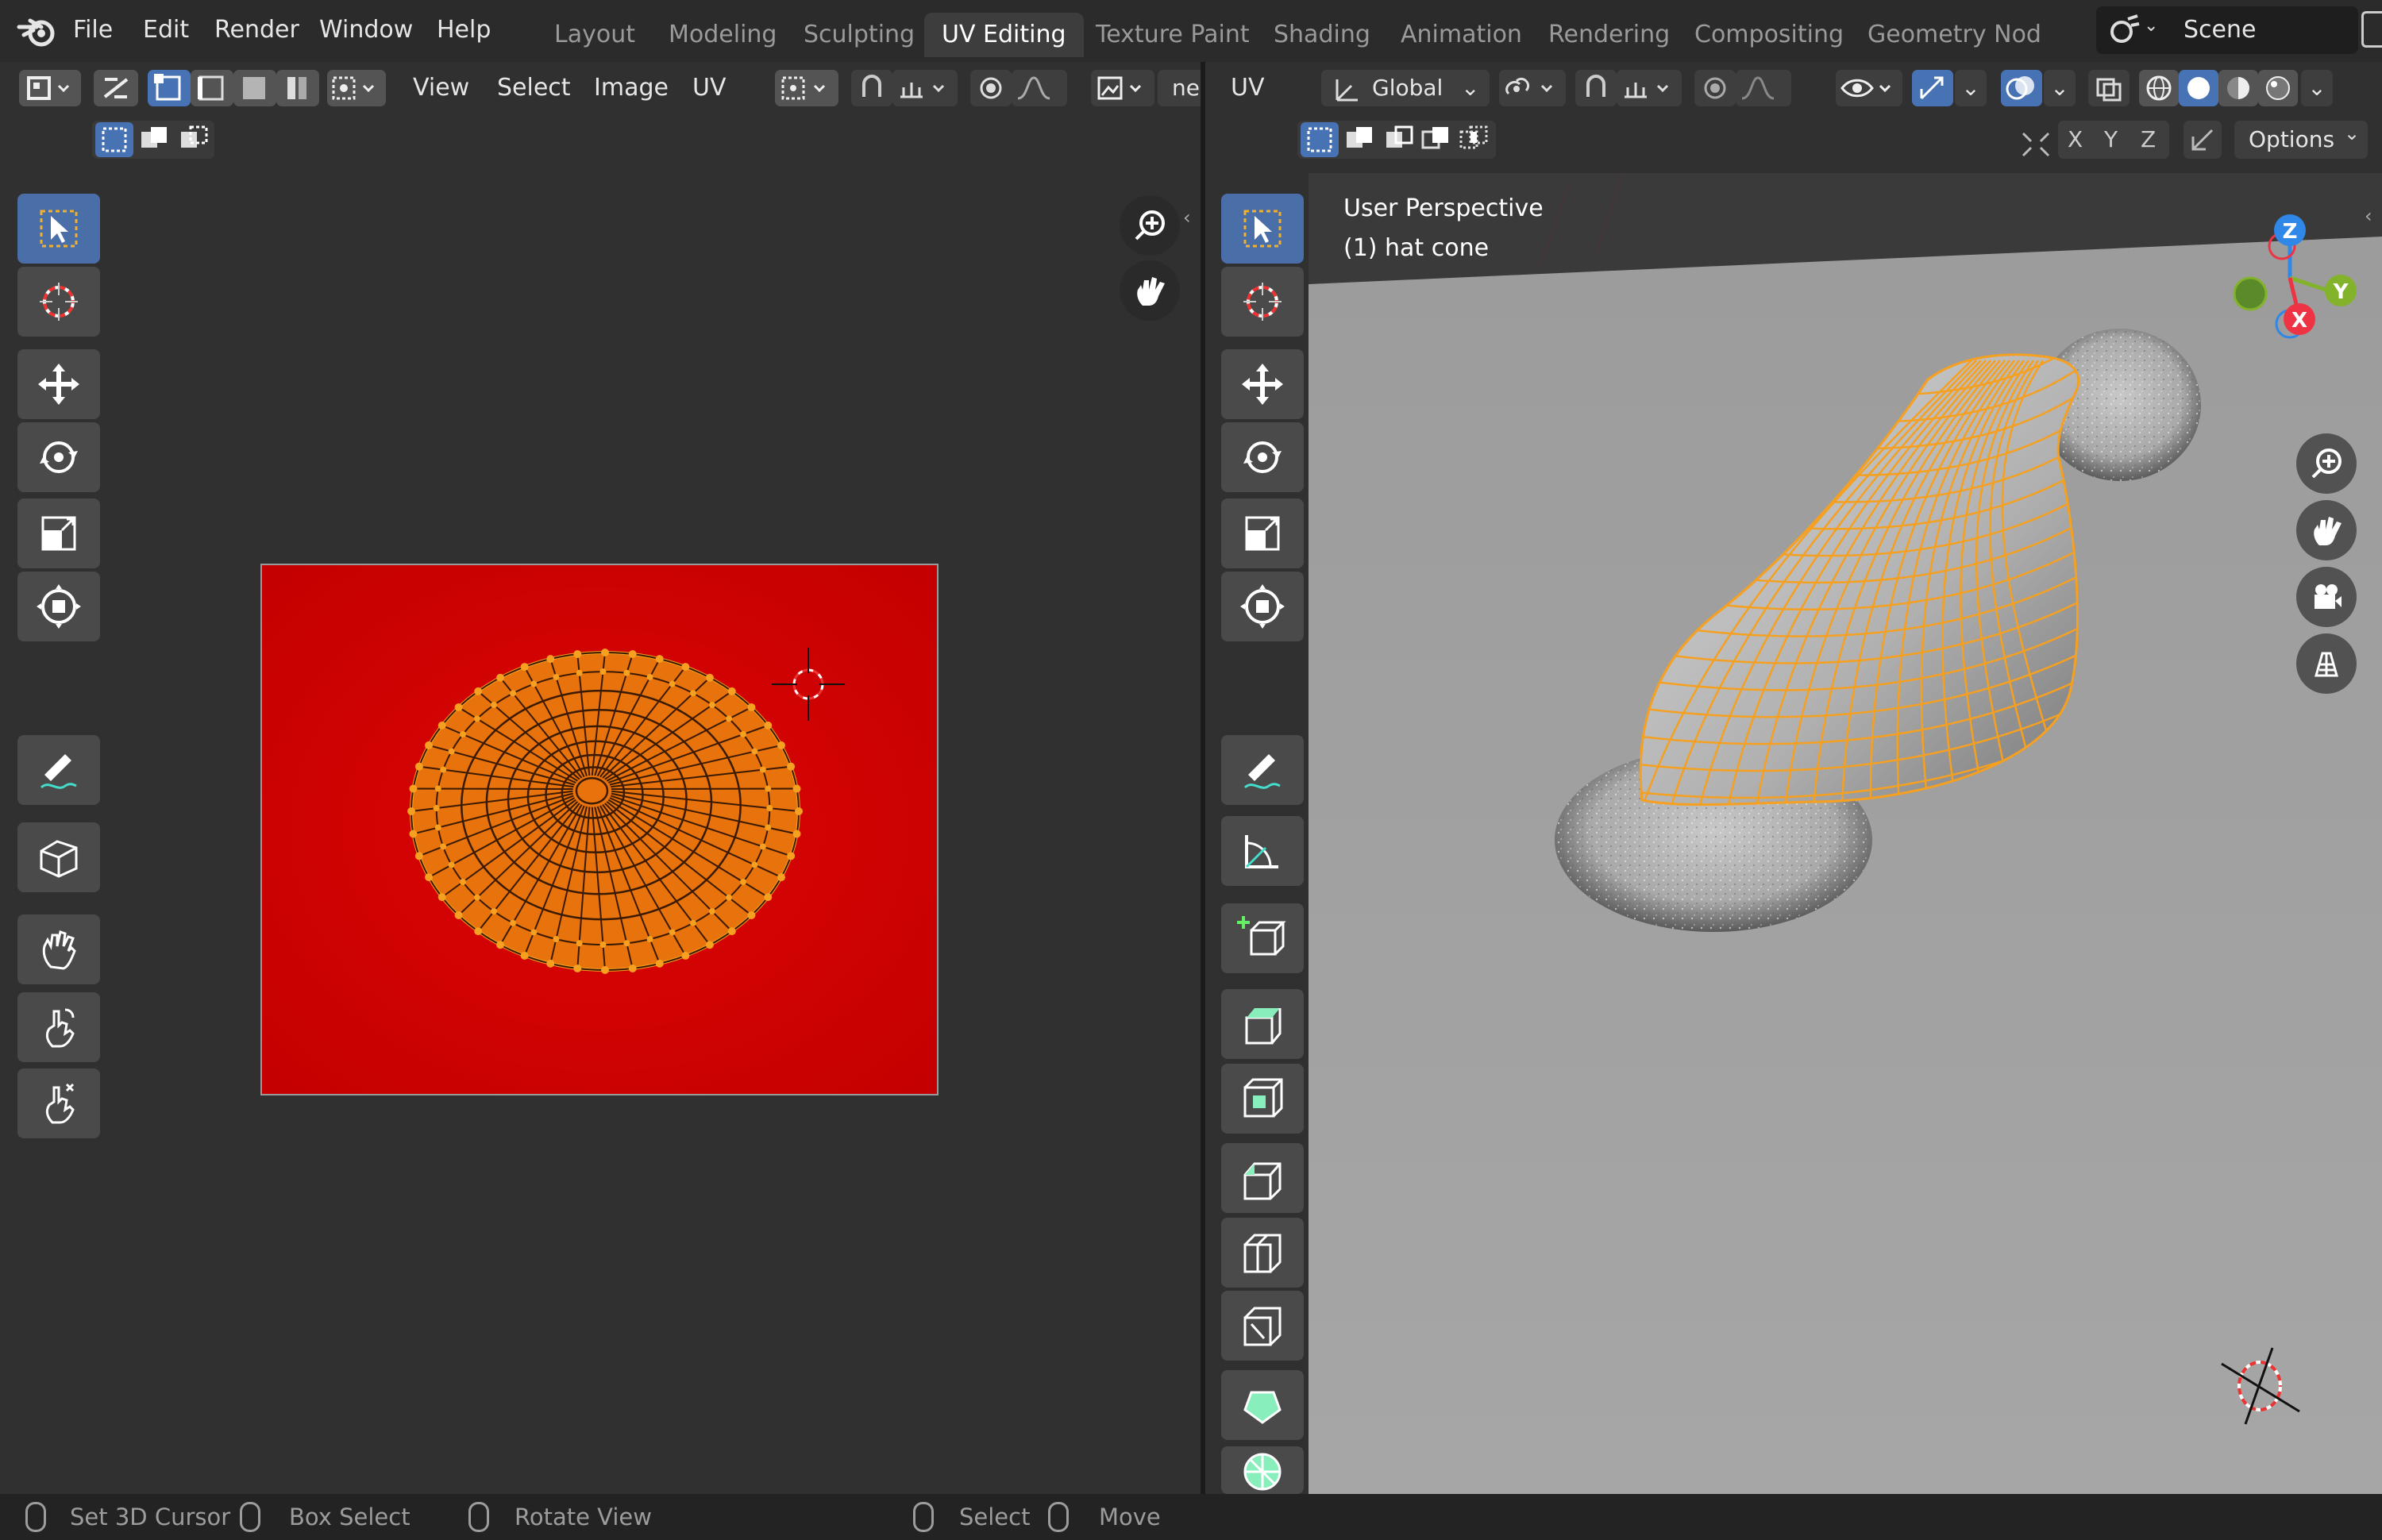 The width and height of the screenshot is (2382, 1540). What do you see at coordinates (991, 88) in the screenshot?
I see `proportional-edit-icon` at bounding box center [991, 88].